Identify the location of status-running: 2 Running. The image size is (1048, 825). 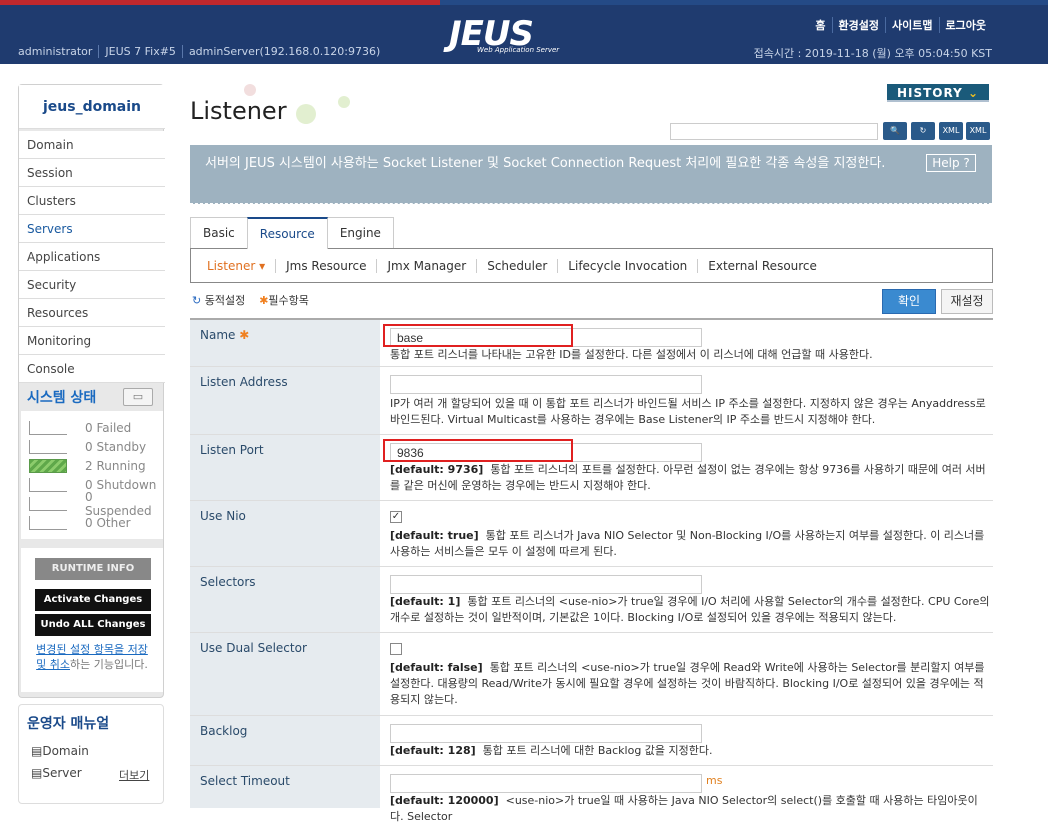
(87, 466).